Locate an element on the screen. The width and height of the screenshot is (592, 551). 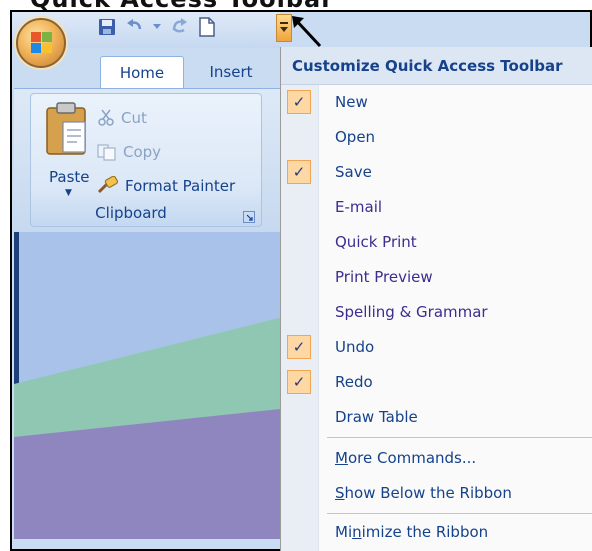
quick-access-toolbar is located at coordinates (157, 27).